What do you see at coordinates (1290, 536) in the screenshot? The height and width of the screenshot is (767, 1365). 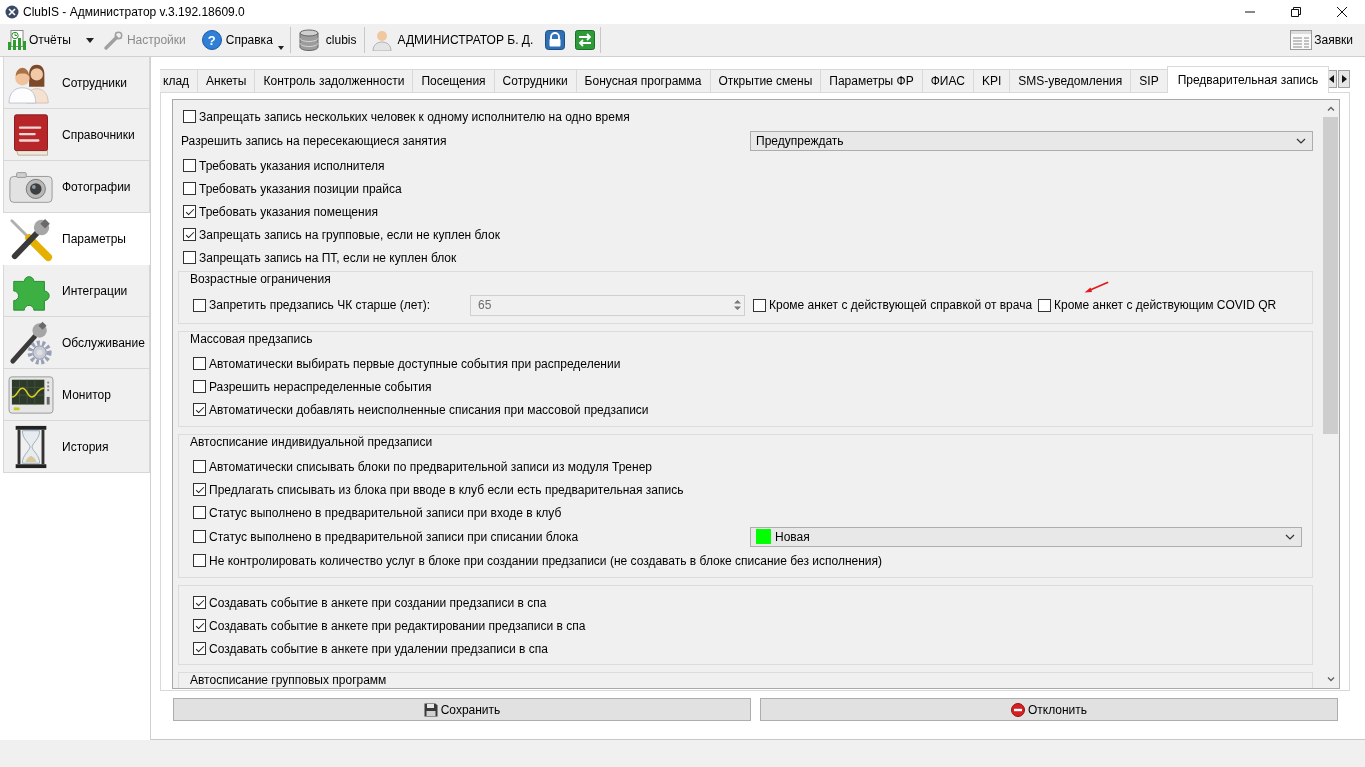 I see `chevron-down-icon` at bounding box center [1290, 536].